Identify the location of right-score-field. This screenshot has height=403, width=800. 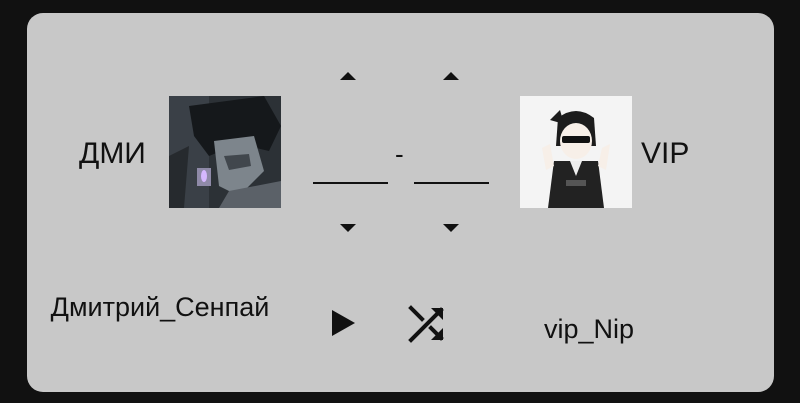
(451, 183).